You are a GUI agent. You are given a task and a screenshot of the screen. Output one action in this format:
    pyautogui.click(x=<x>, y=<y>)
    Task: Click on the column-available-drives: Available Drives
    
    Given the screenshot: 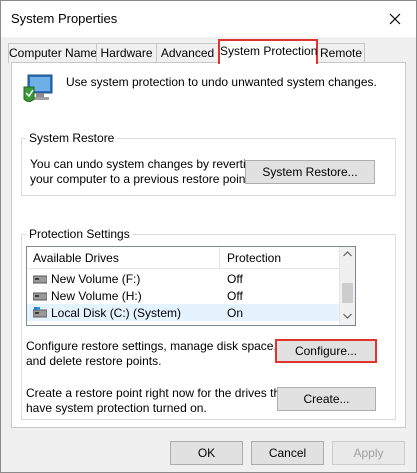 What is the action you would take?
    pyautogui.click(x=76, y=258)
    